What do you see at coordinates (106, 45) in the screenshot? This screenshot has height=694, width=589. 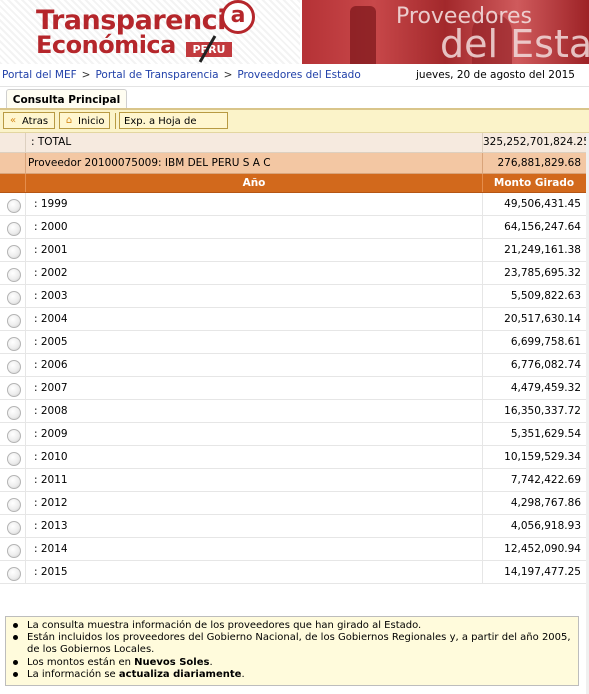 I see `logo-line-2: Económica` at bounding box center [106, 45].